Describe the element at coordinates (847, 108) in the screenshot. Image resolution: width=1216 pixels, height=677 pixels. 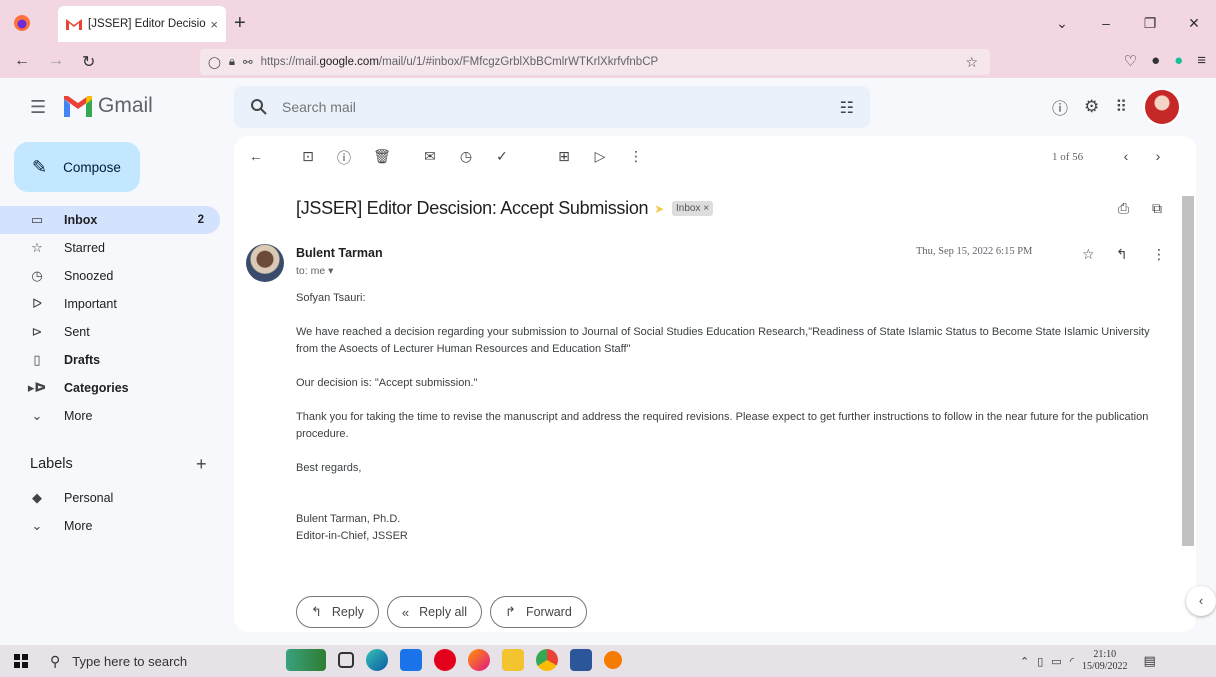
I see `search-options-icon: ☷` at that location.